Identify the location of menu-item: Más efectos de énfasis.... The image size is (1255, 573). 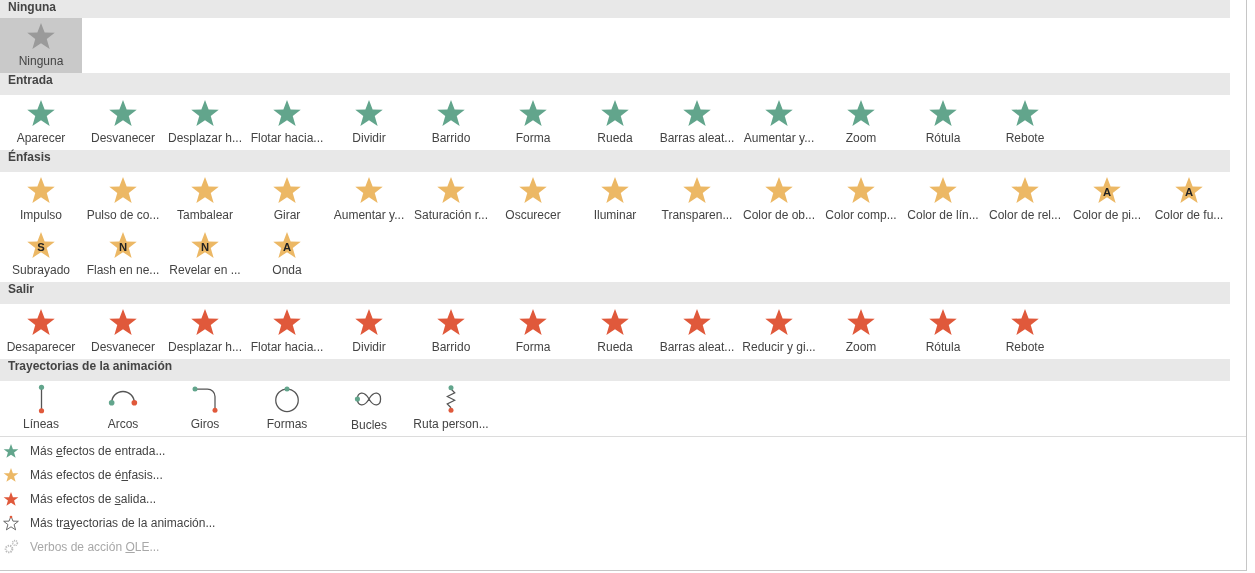
(623, 475).